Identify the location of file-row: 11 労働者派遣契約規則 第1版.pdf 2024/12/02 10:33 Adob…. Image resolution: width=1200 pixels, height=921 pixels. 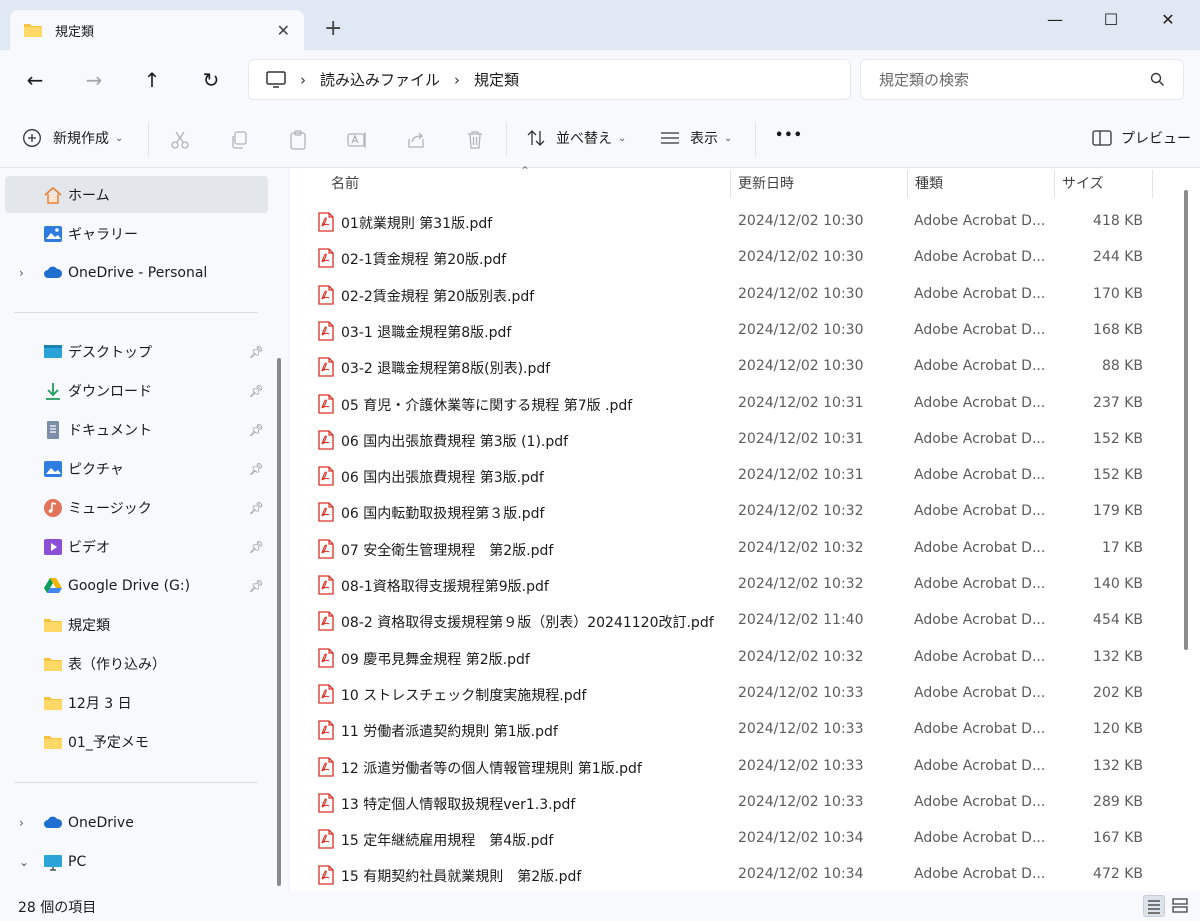
(730, 730).